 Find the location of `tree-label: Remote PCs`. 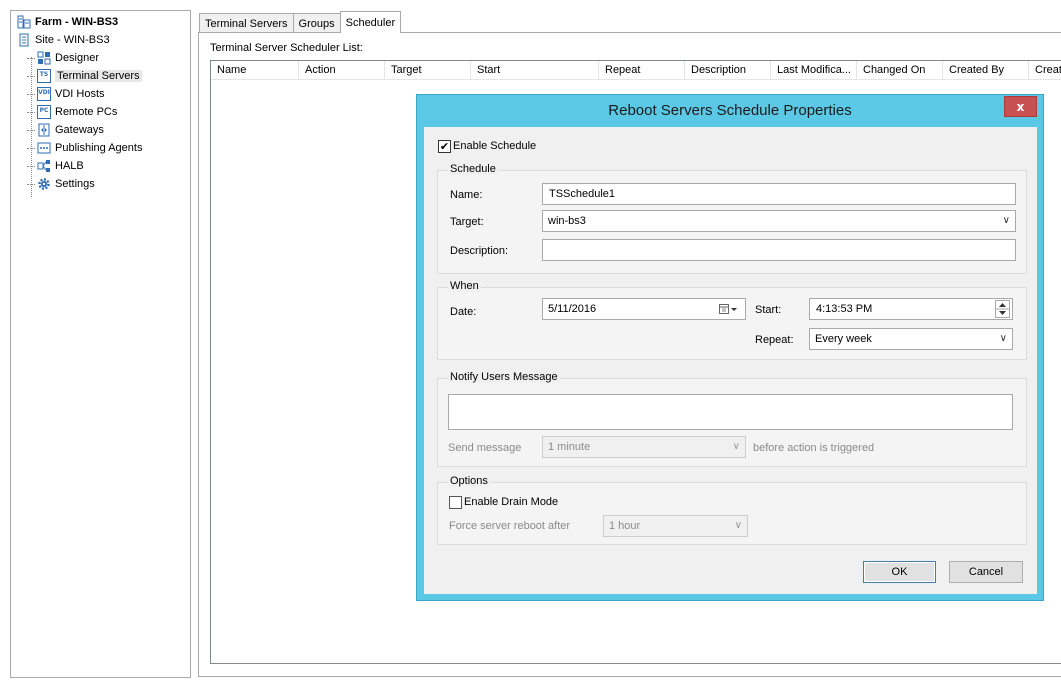

tree-label: Remote PCs is located at coordinates (86, 112).